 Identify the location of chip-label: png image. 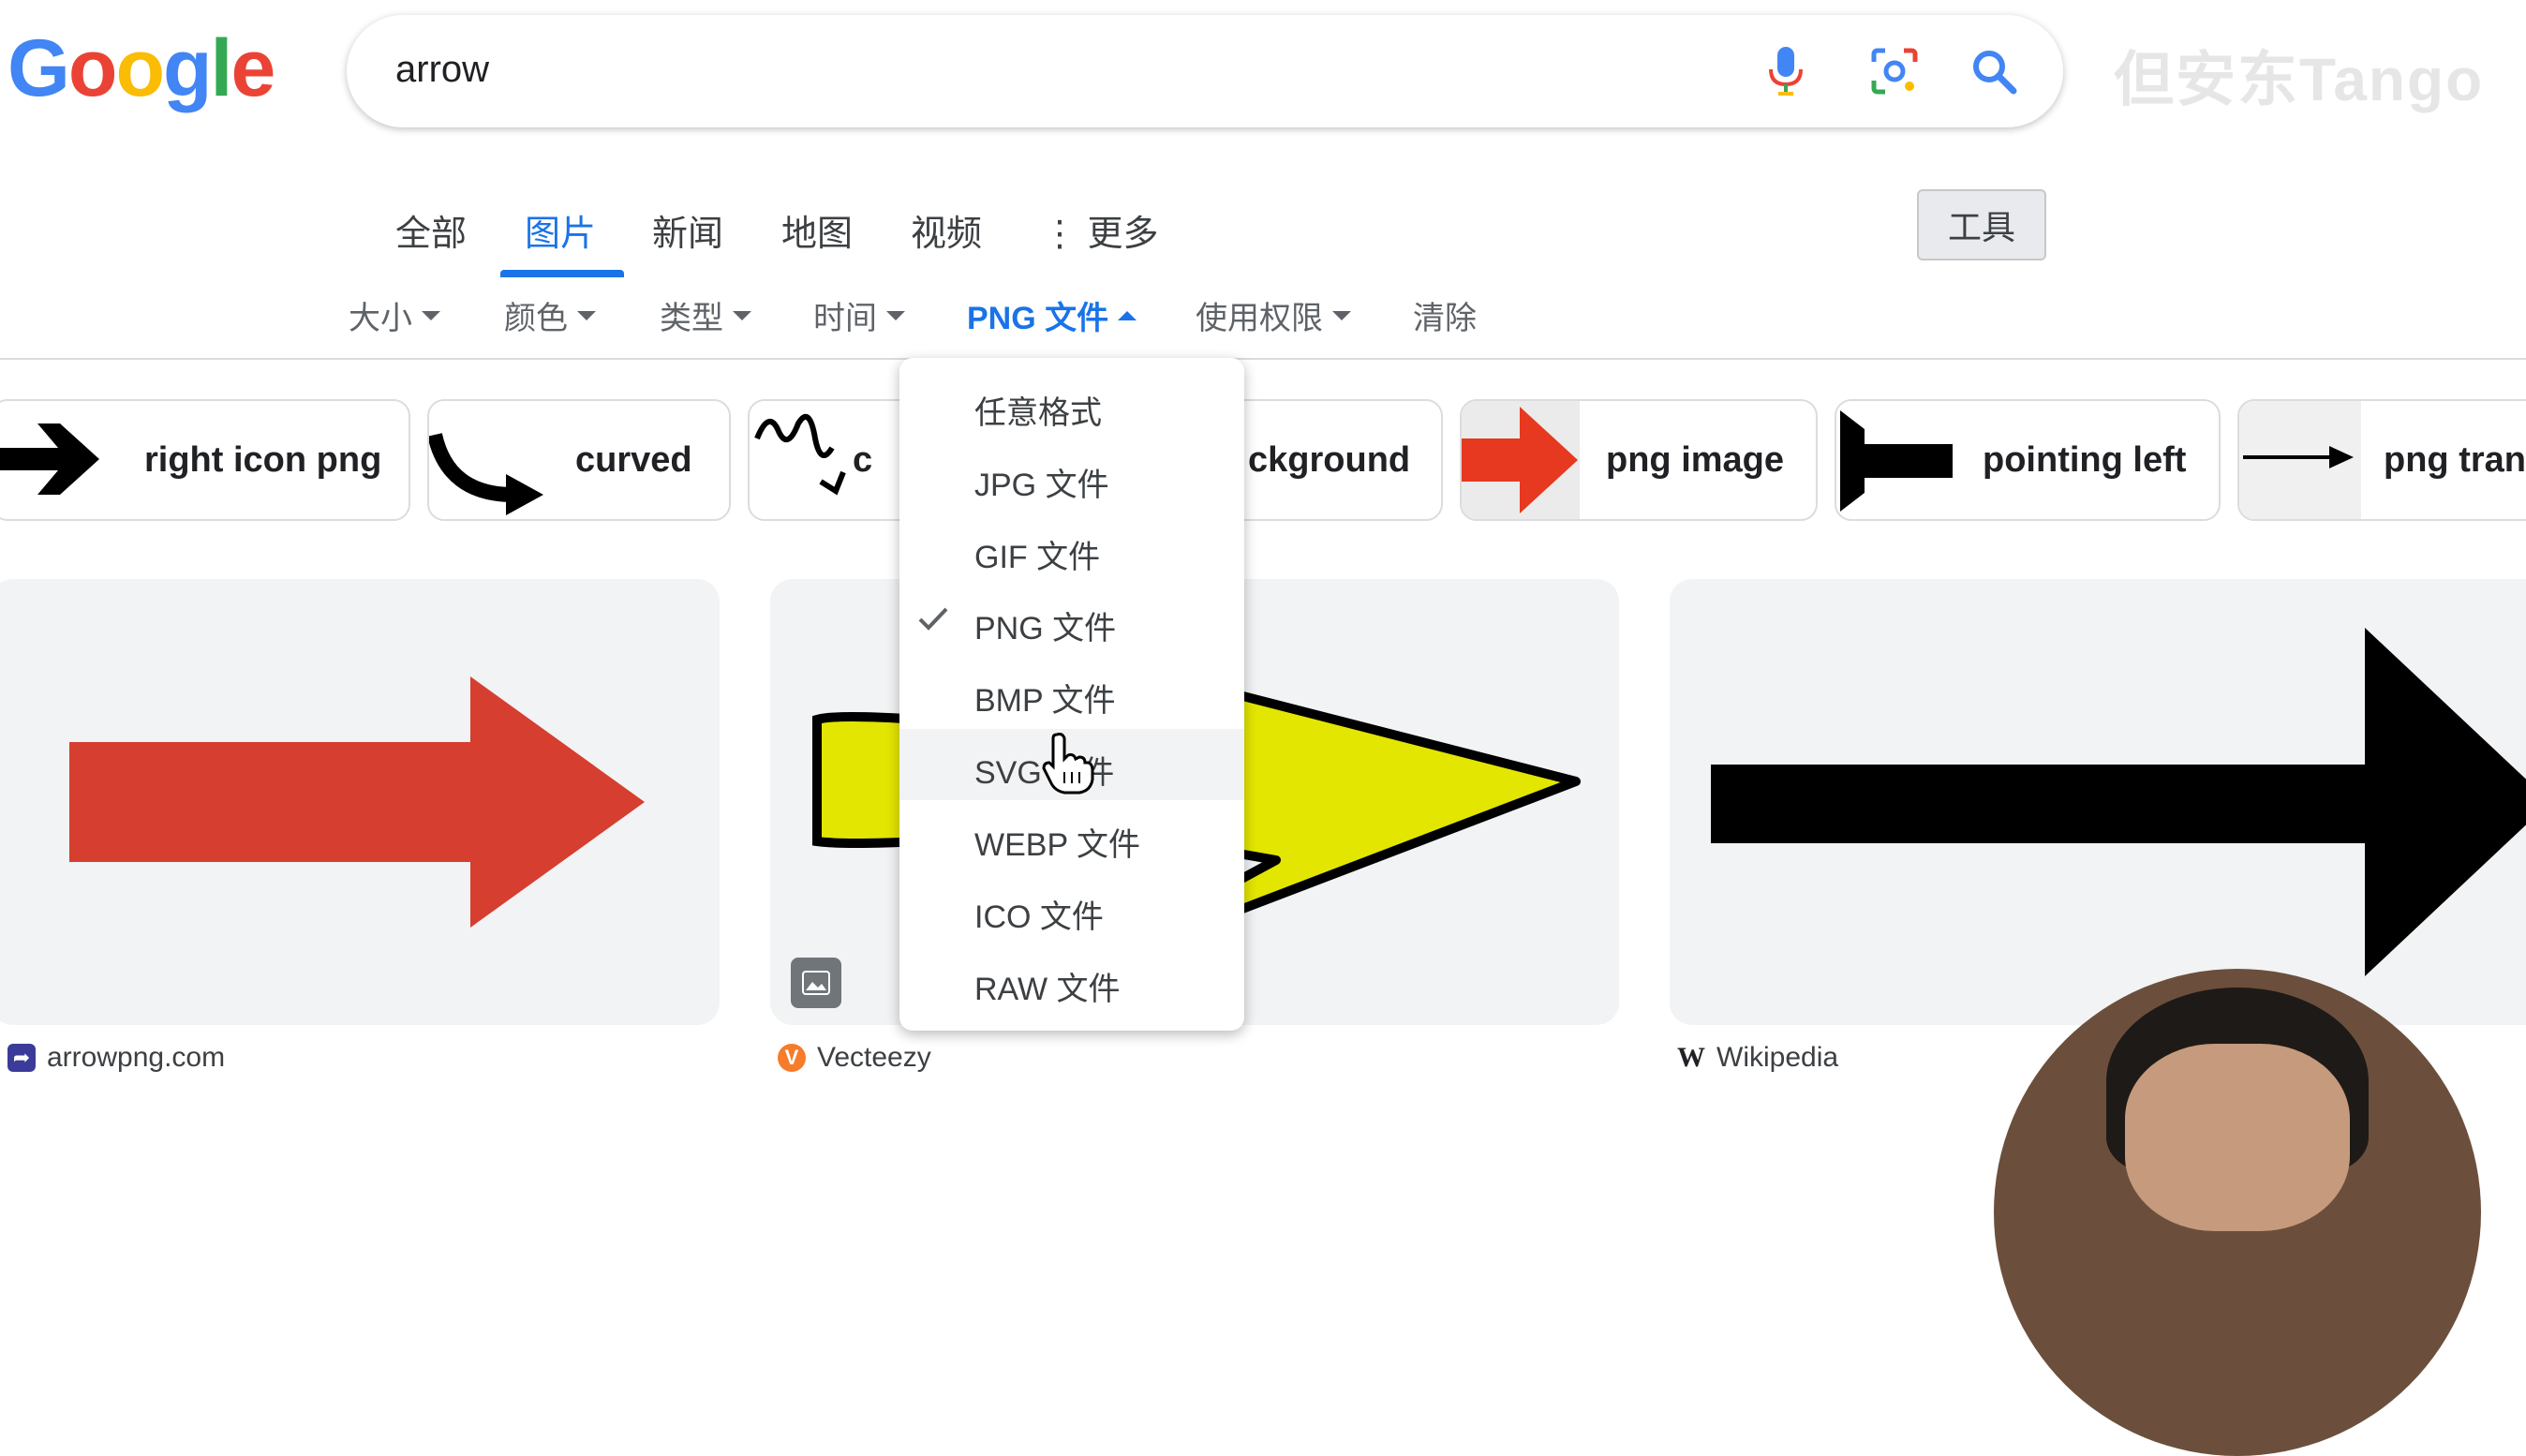
(1695, 460).